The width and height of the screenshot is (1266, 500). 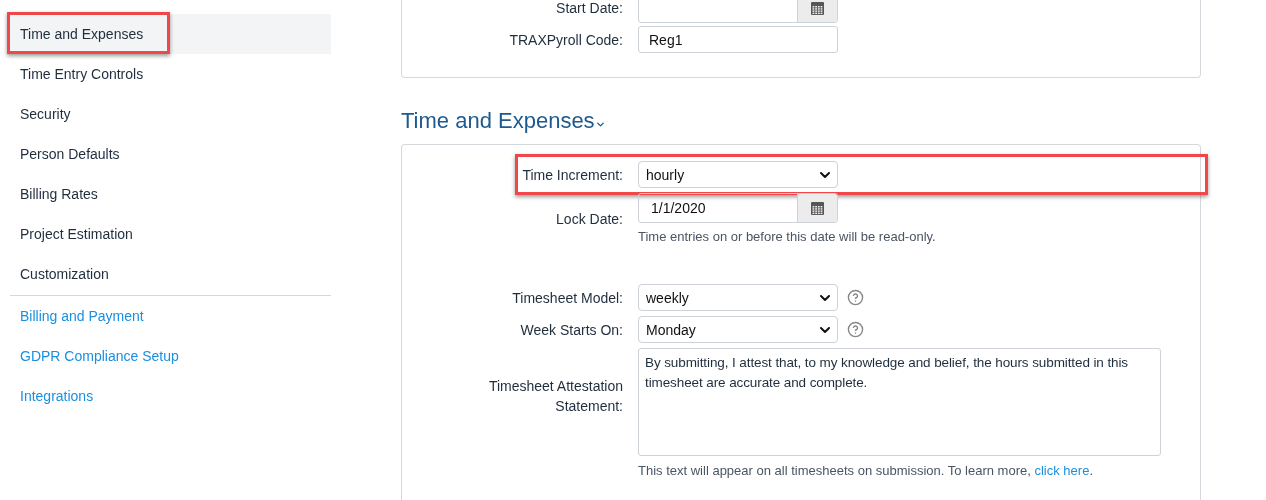 What do you see at coordinates (589, 9) in the screenshot?
I see `field-label: Start Date:` at bounding box center [589, 9].